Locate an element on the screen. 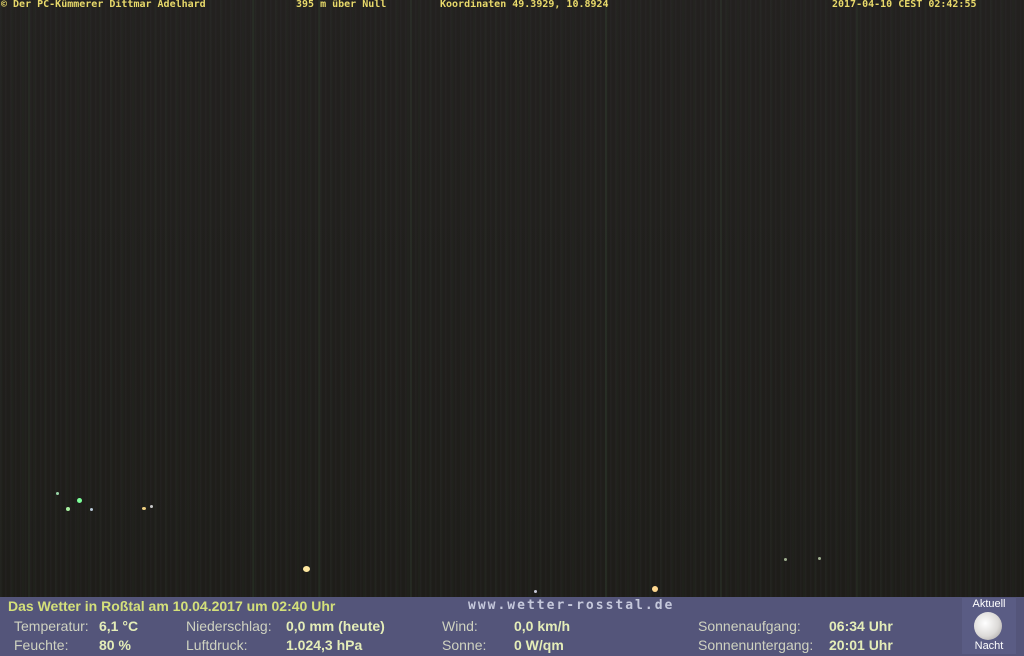 This screenshot has width=1024, height=656. pressure-label: Luftdruck: is located at coordinates (217, 645).